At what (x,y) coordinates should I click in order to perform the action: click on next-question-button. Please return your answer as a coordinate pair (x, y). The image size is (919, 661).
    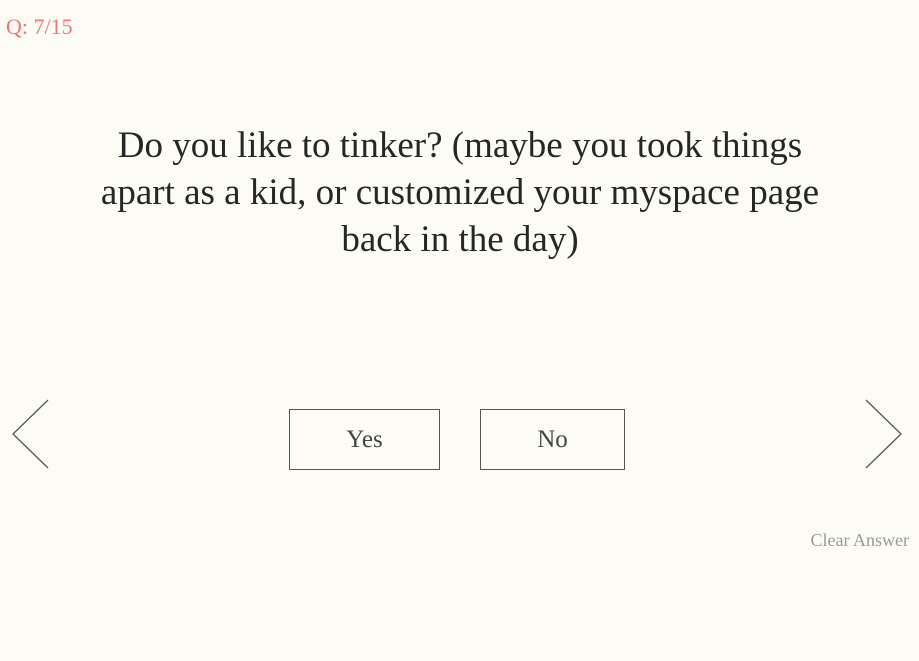
    Looking at the image, I should click on (884, 435).